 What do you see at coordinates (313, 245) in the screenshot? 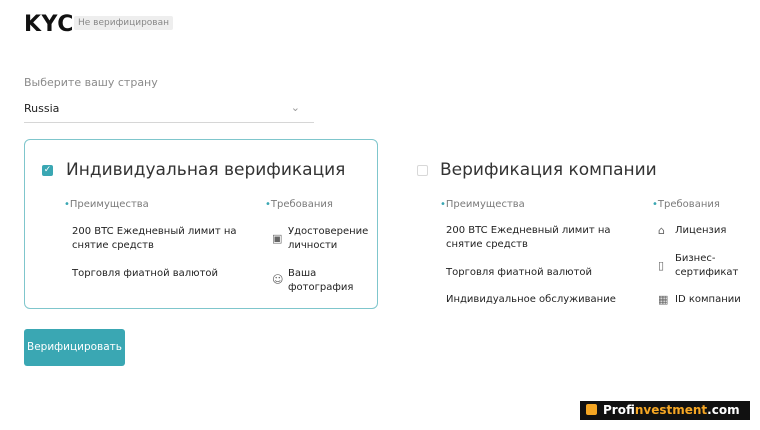
I see `individual-req-1b: личности` at bounding box center [313, 245].